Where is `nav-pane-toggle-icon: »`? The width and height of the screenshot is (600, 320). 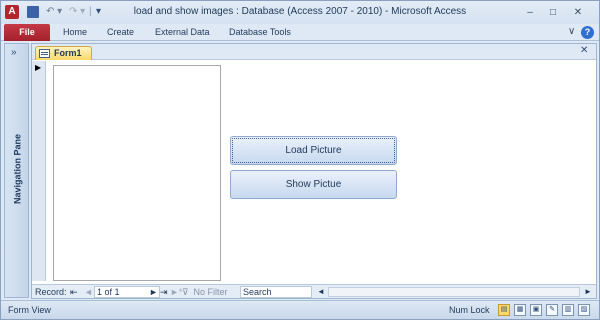
nav-pane-toggle-icon: » is located at coordinates (14, 52).